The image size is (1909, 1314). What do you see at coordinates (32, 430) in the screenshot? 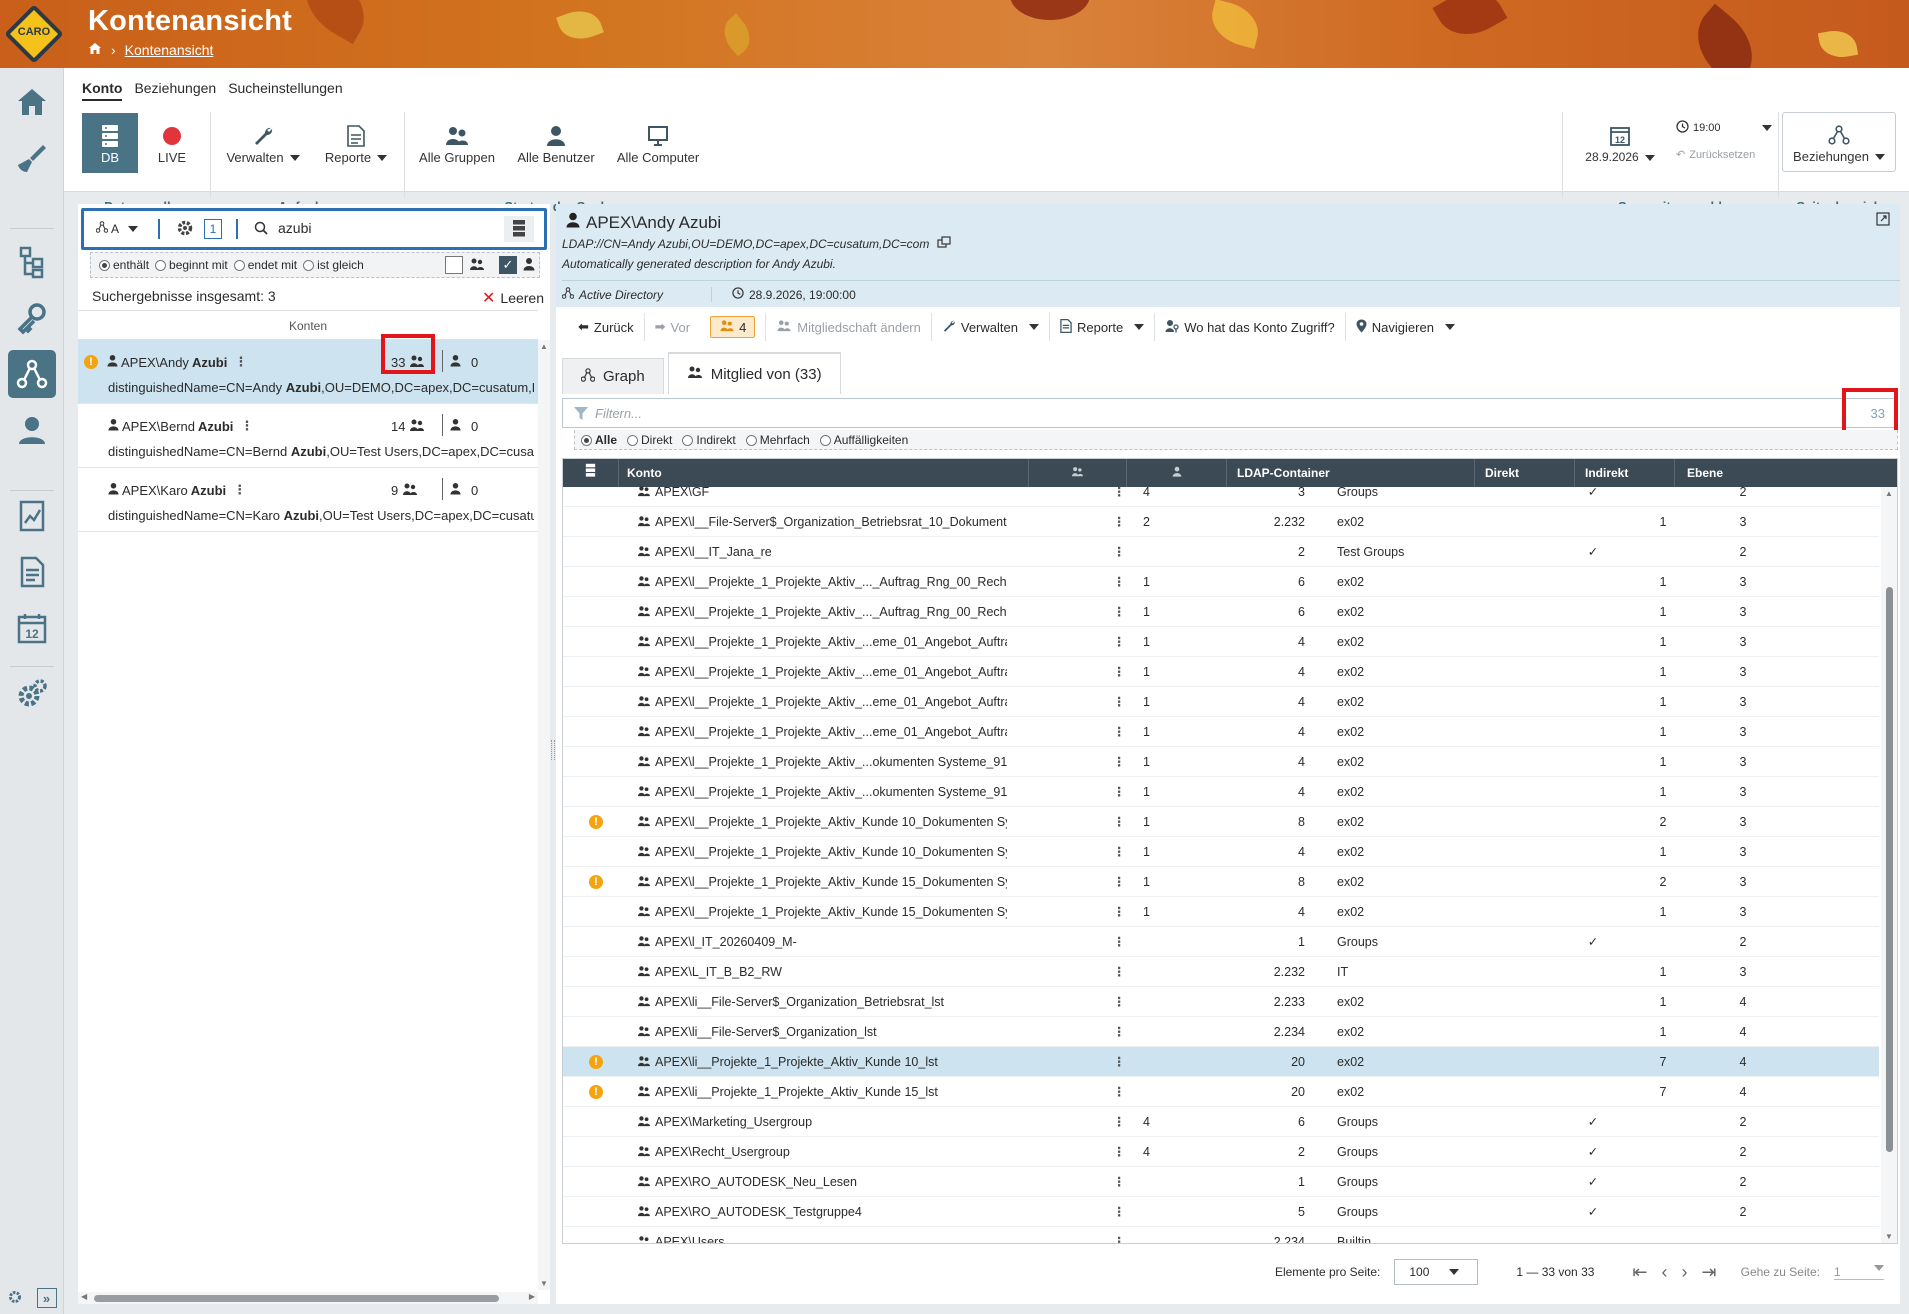
I see `nav-users` at bounding box center [32, 430].